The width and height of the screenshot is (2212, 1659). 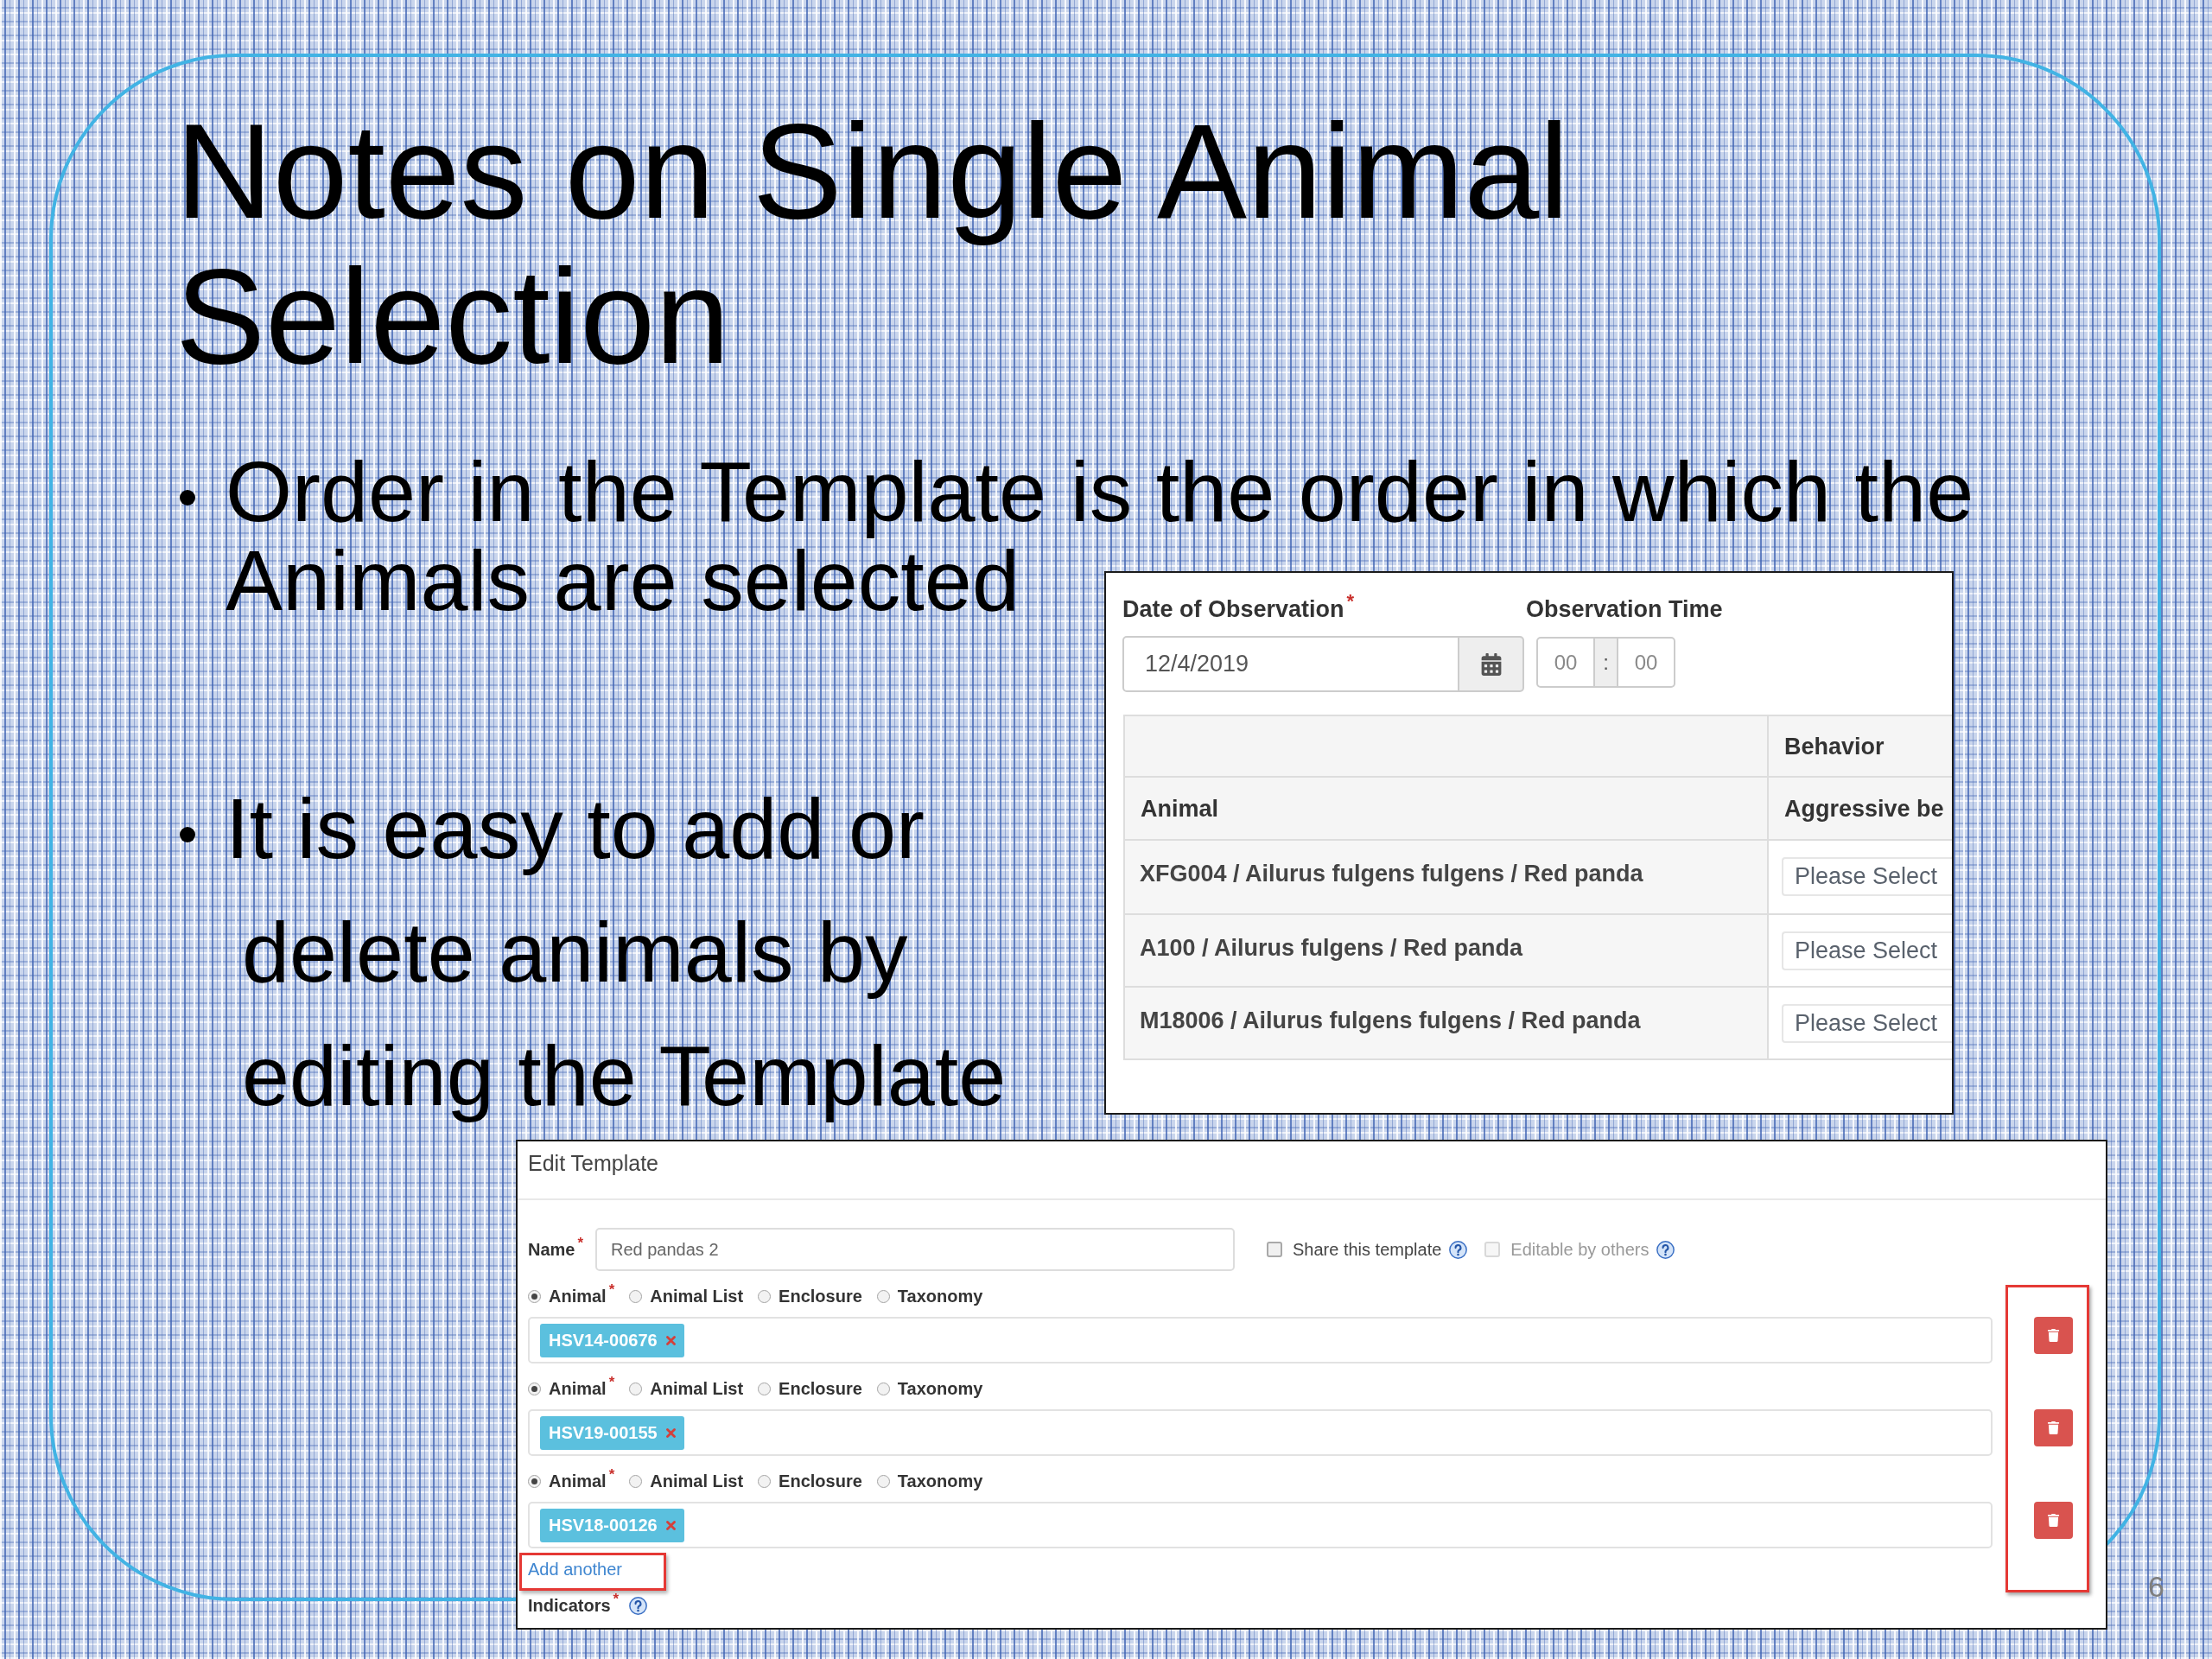 I want to click on table-header-cell: Behavior, so click(x=1860, y=746).